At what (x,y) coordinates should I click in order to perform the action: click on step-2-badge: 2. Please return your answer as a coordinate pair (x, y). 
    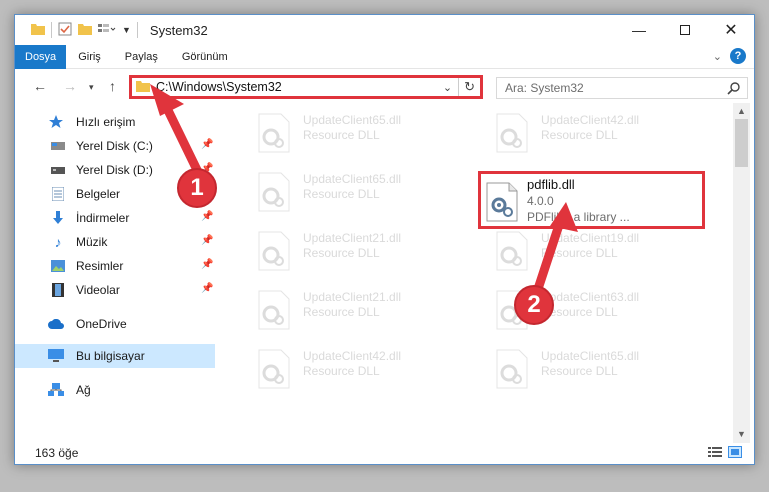
    Looking at the image, I should click on (534, 305).